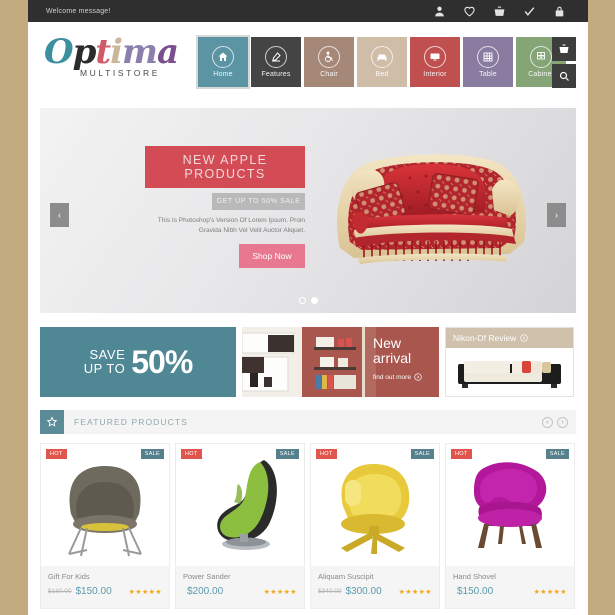 This screenshot has width=615, height=615. I want to click on site-logo: Optima MULTISTORE, so click(114, 61).